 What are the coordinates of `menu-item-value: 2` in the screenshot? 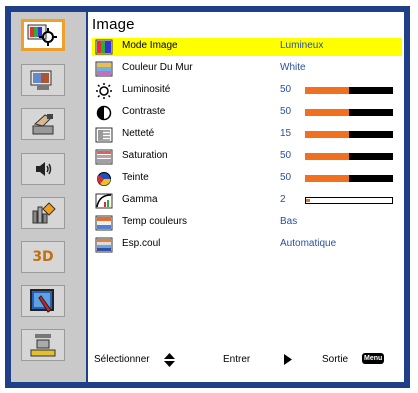 It's located at (283, 199).